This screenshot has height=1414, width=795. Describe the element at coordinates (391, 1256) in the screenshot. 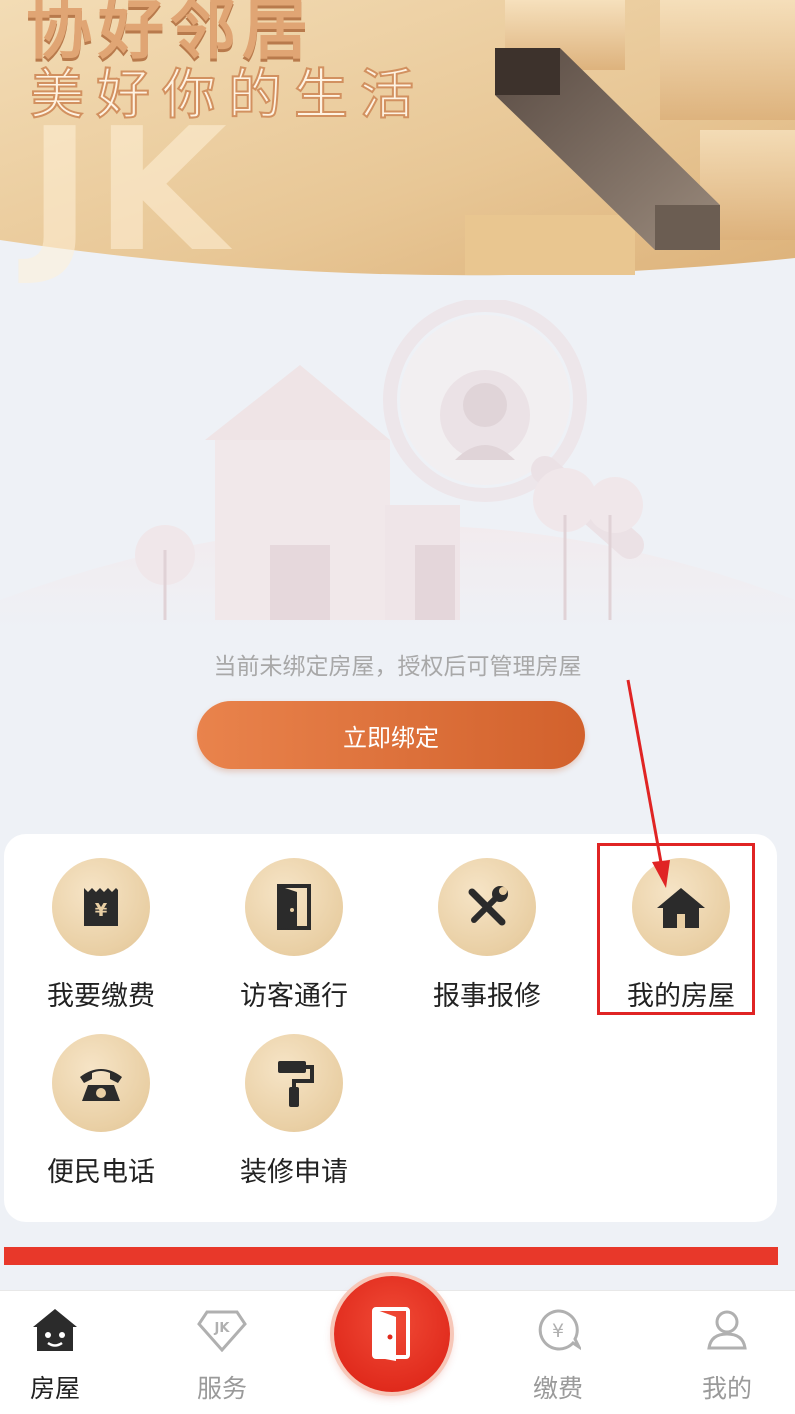

I see `promo-strip` at that location.